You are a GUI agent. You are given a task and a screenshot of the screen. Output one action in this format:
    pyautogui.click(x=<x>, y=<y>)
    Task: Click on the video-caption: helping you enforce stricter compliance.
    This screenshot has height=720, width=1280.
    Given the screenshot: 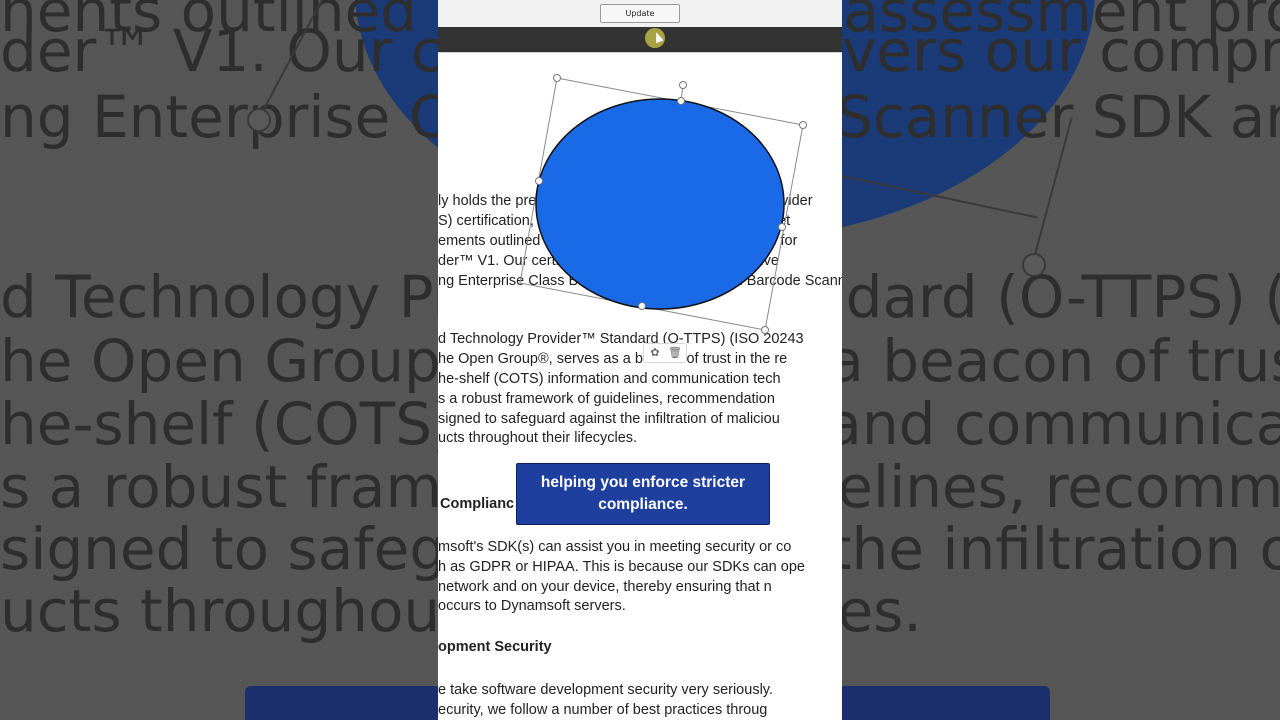 What is the action you would take?
    pyautogui.click(x=643, y=494)
    